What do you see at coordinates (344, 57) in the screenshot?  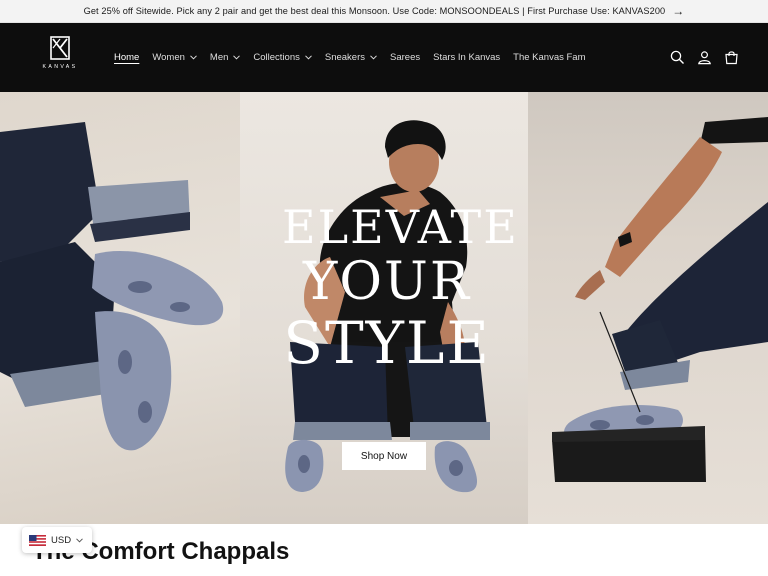 I see `nav-label: Sneakers` at bounding box center [344, 57].